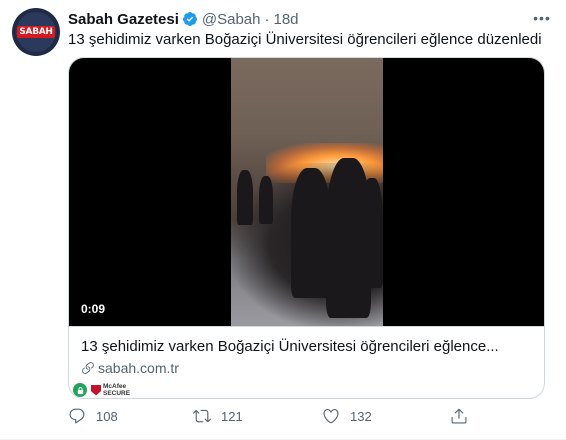 The image size is (566, 440). Describe the element at coordinates (93, 309) in the screenshot. I see `video-duration: 0:09` at that location.